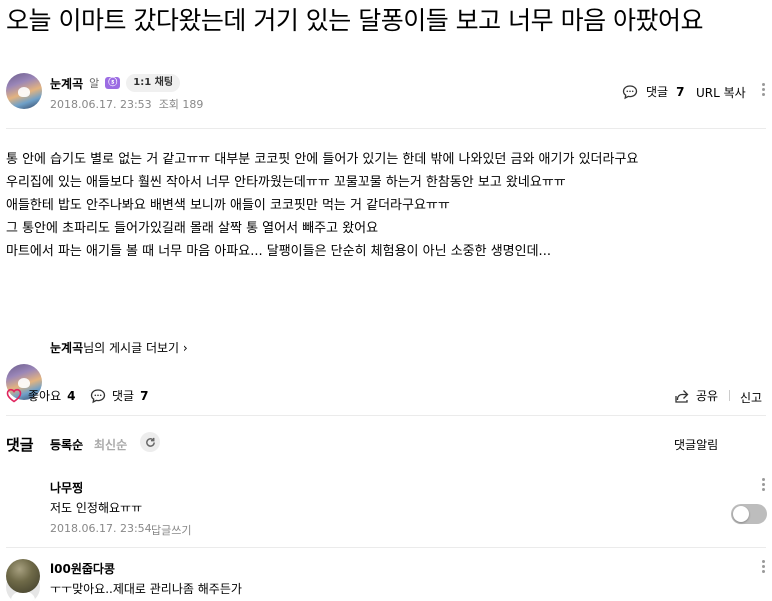  Describe the element at coordinates (355, 20) in the screenshot. I see `post-title: 오늘 이마트 갔다왔는데 거기 있는 달퐁이들 보고 너무 마음 아팠어요` at that location.